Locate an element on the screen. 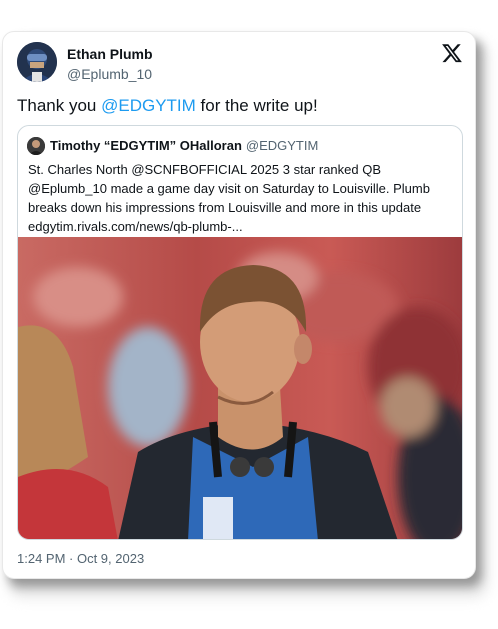 This screenshot has height=629, width=498. author-name: Ethan Plumb is located at coordinates (110, 54).